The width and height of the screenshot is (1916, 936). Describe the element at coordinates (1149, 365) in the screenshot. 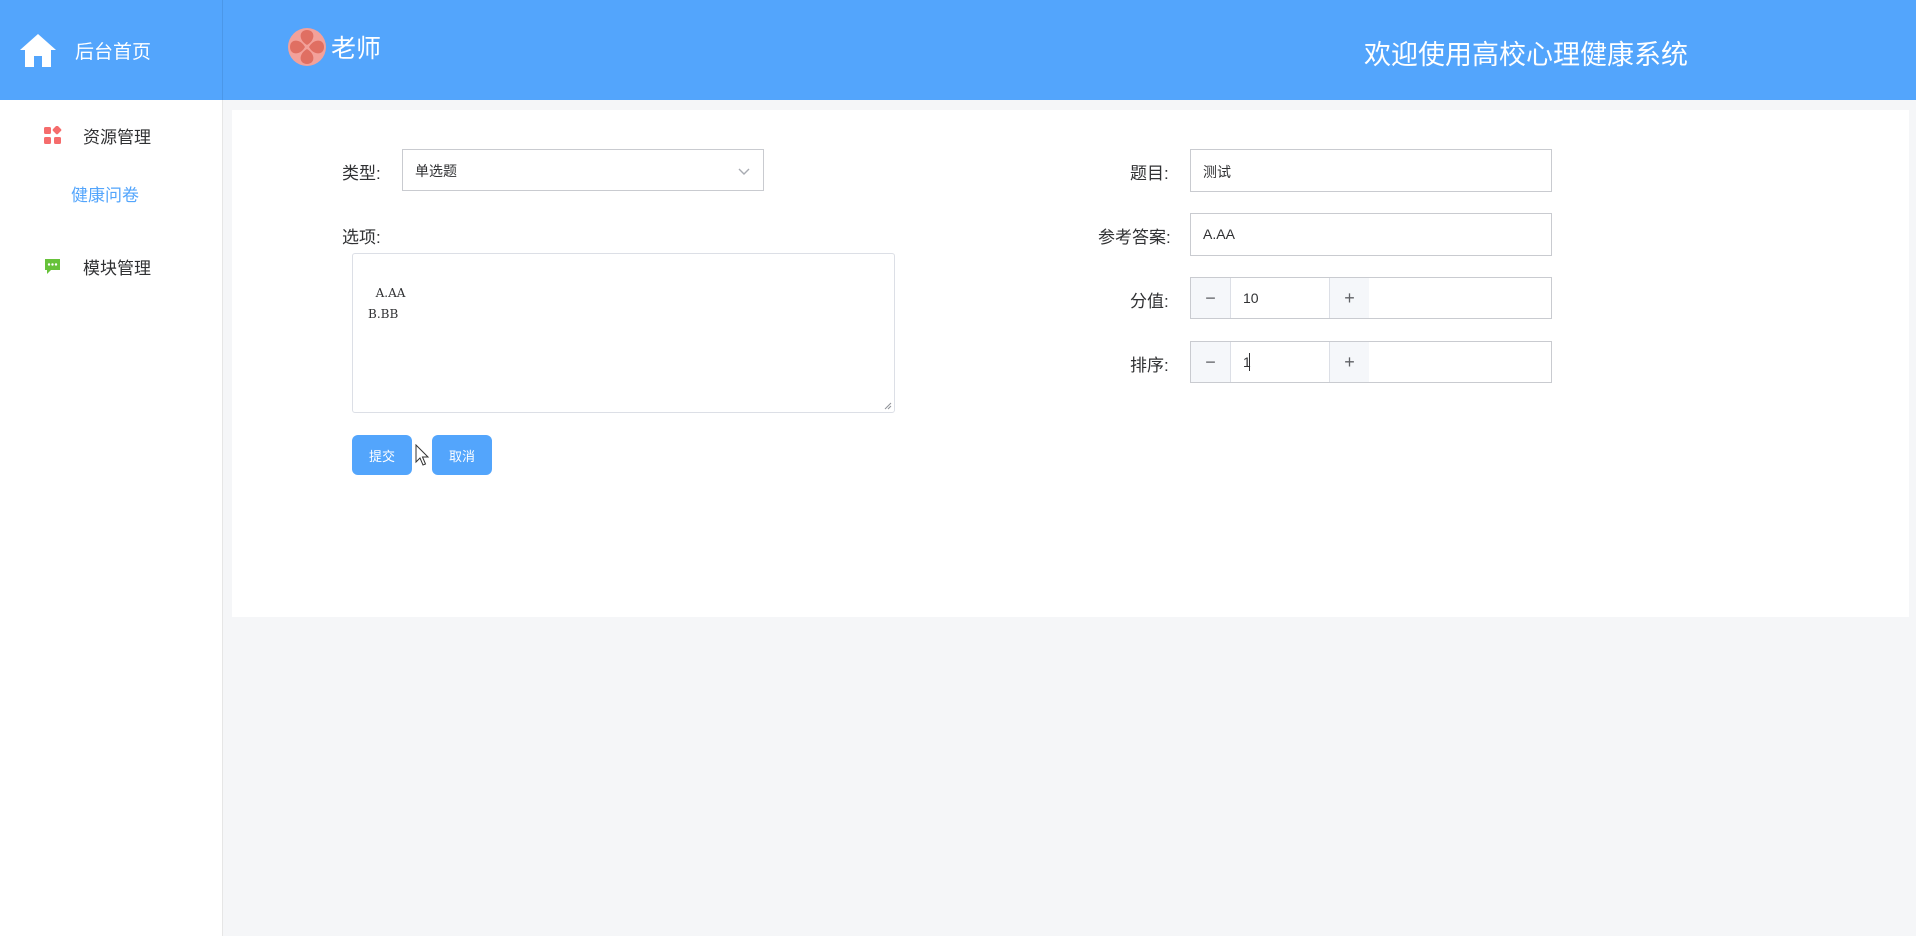

I see `order-label: 排序:` at that location.